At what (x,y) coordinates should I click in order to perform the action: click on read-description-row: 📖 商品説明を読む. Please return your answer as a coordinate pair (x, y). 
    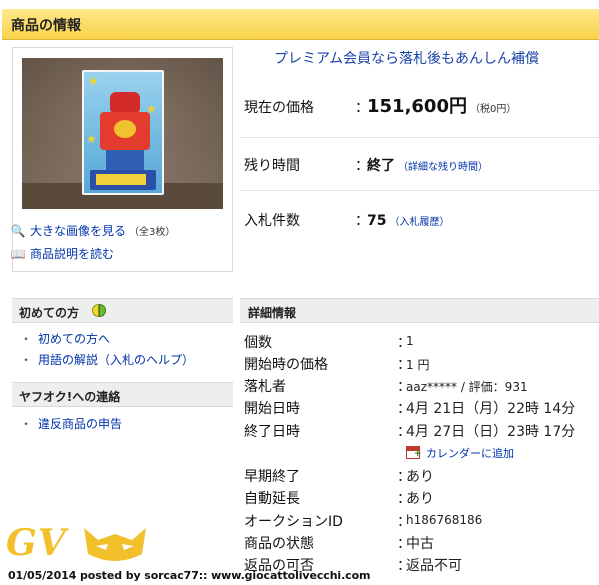
    Looking at the image, I should click on (62, 253).